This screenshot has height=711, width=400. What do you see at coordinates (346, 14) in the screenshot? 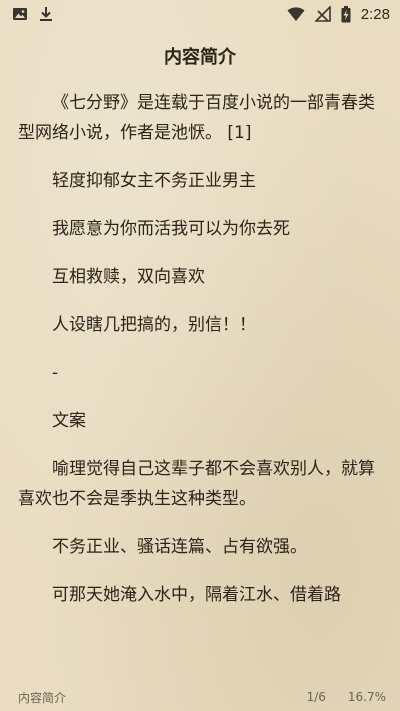
I see `battery-charging-icon` at bounding box center [346, 14].